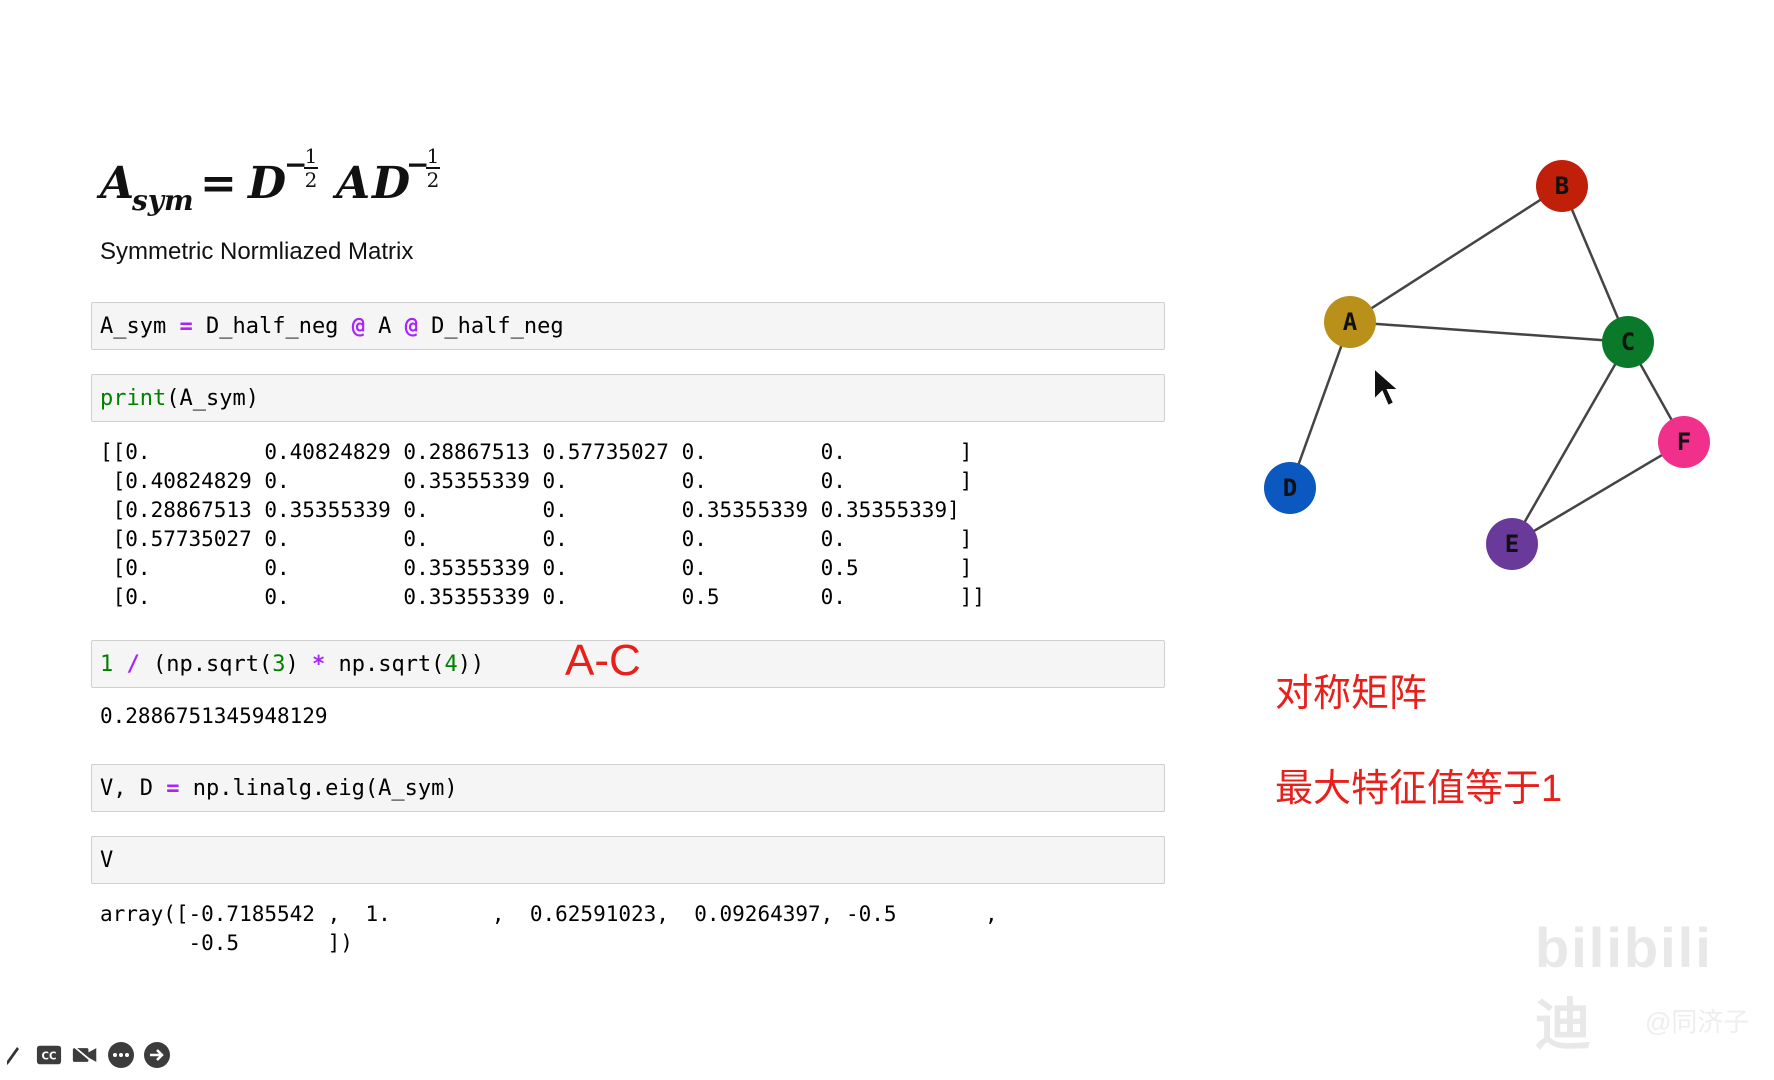  What do you see at coordinates (292, 664) in the screenshot?
I see `code-line: 1 / (np.sqrt(3) * np.sqrt(4))` at bounding box center [292, 664].